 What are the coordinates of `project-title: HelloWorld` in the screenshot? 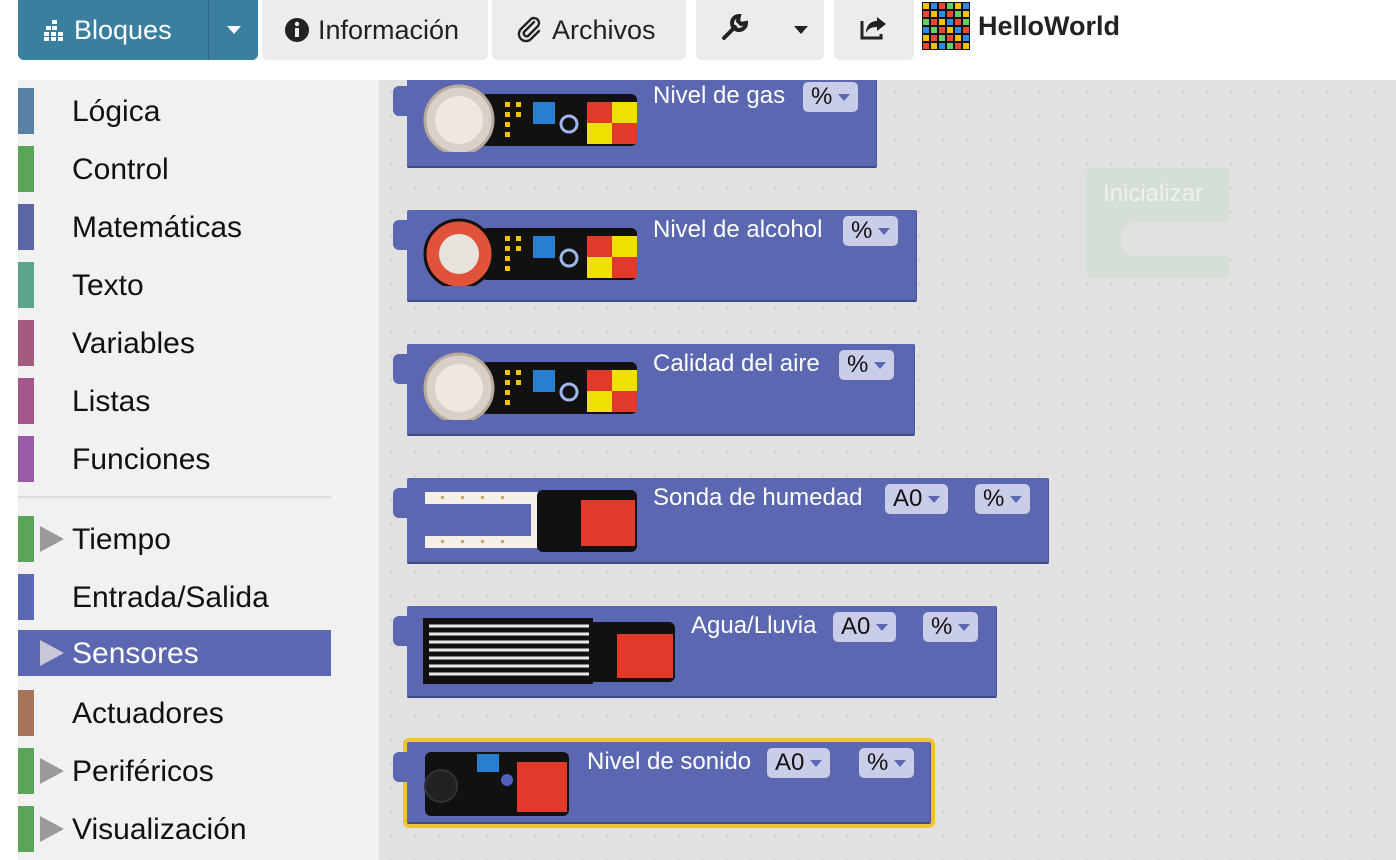 It's located at (1021, 26).